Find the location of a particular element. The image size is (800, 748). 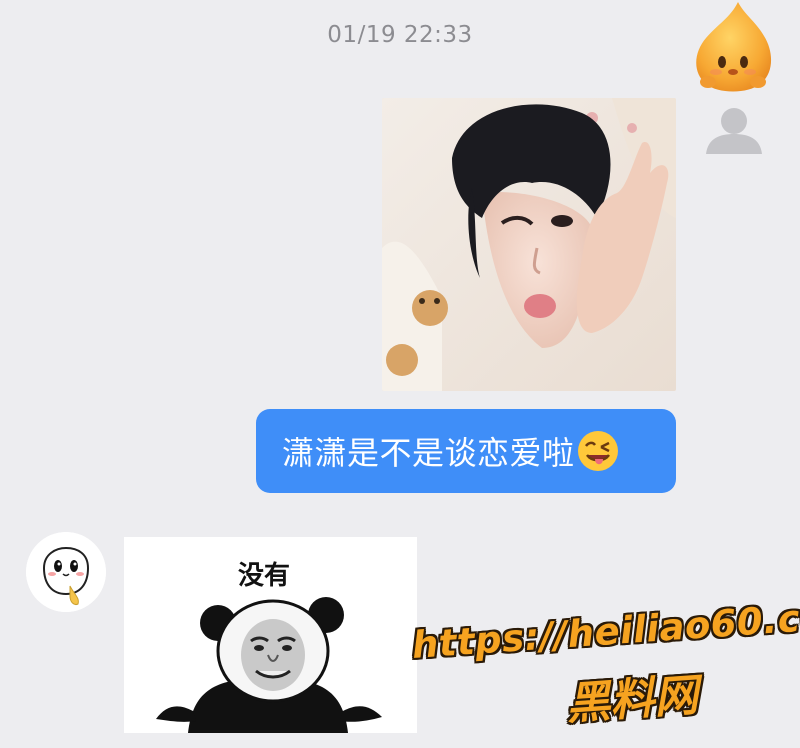

user-silhouette-icon is located at coordinates (734, 130).